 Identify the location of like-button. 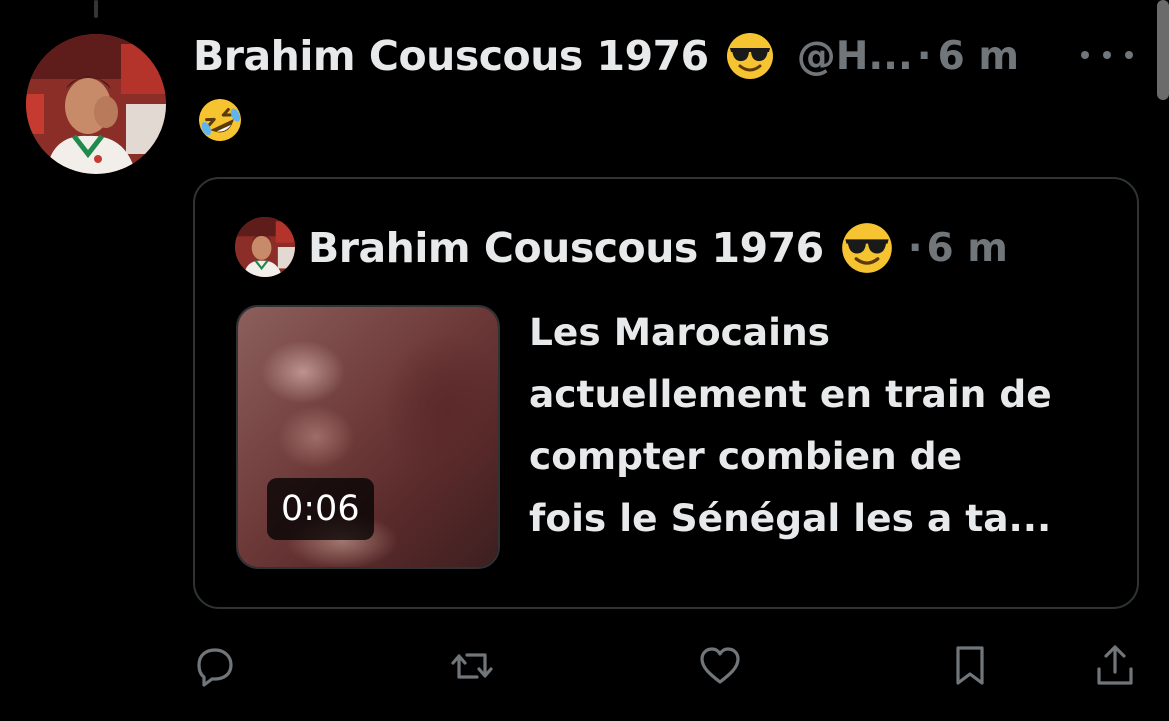
(720, 666).